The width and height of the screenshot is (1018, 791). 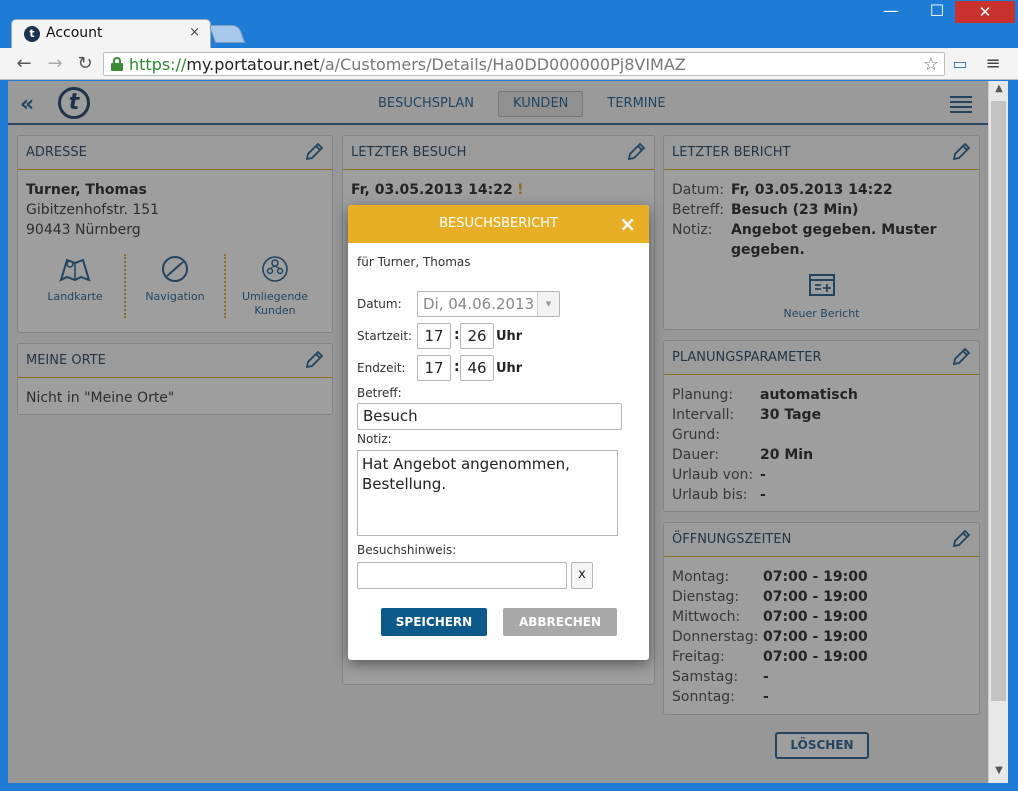 What do you see at coordinates (487, 493) in the screenshot?
I see `note-textarea: Hat Angebot angenommen, Bestellung.` at bounding box center [487, 493].